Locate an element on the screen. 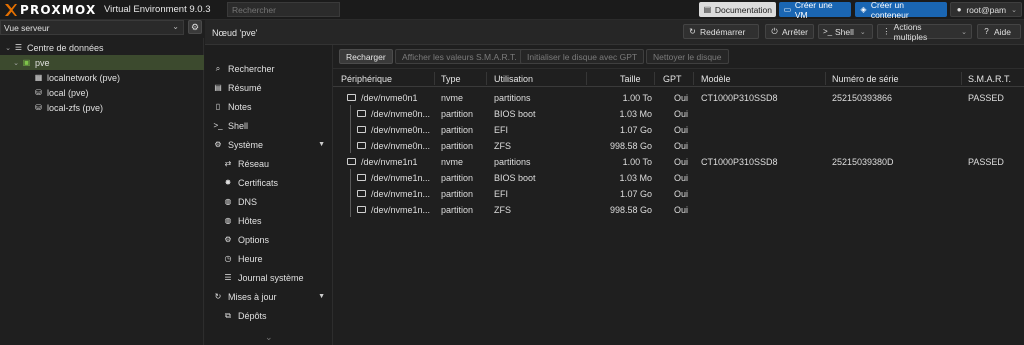  user-icon: ● is located at coordinates (959, 9).